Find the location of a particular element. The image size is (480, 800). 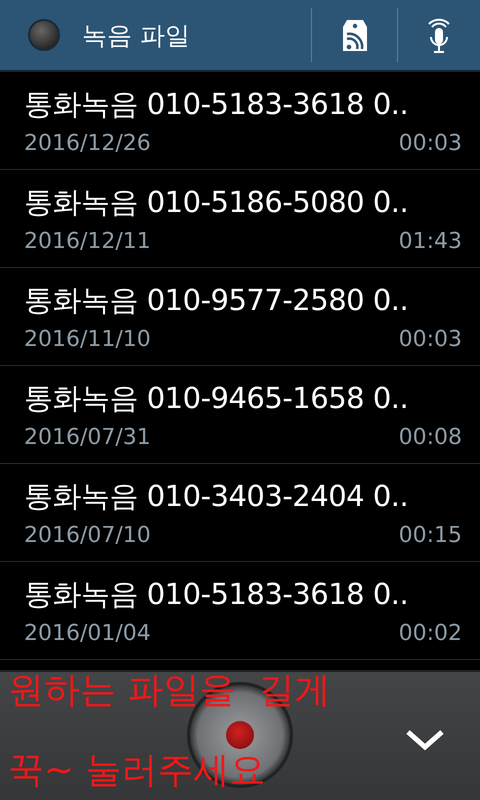

recording-item: 통화녹음 010-5183-3618 0.. 2016/12/26 00:03 is located at coordinates (240, 121).